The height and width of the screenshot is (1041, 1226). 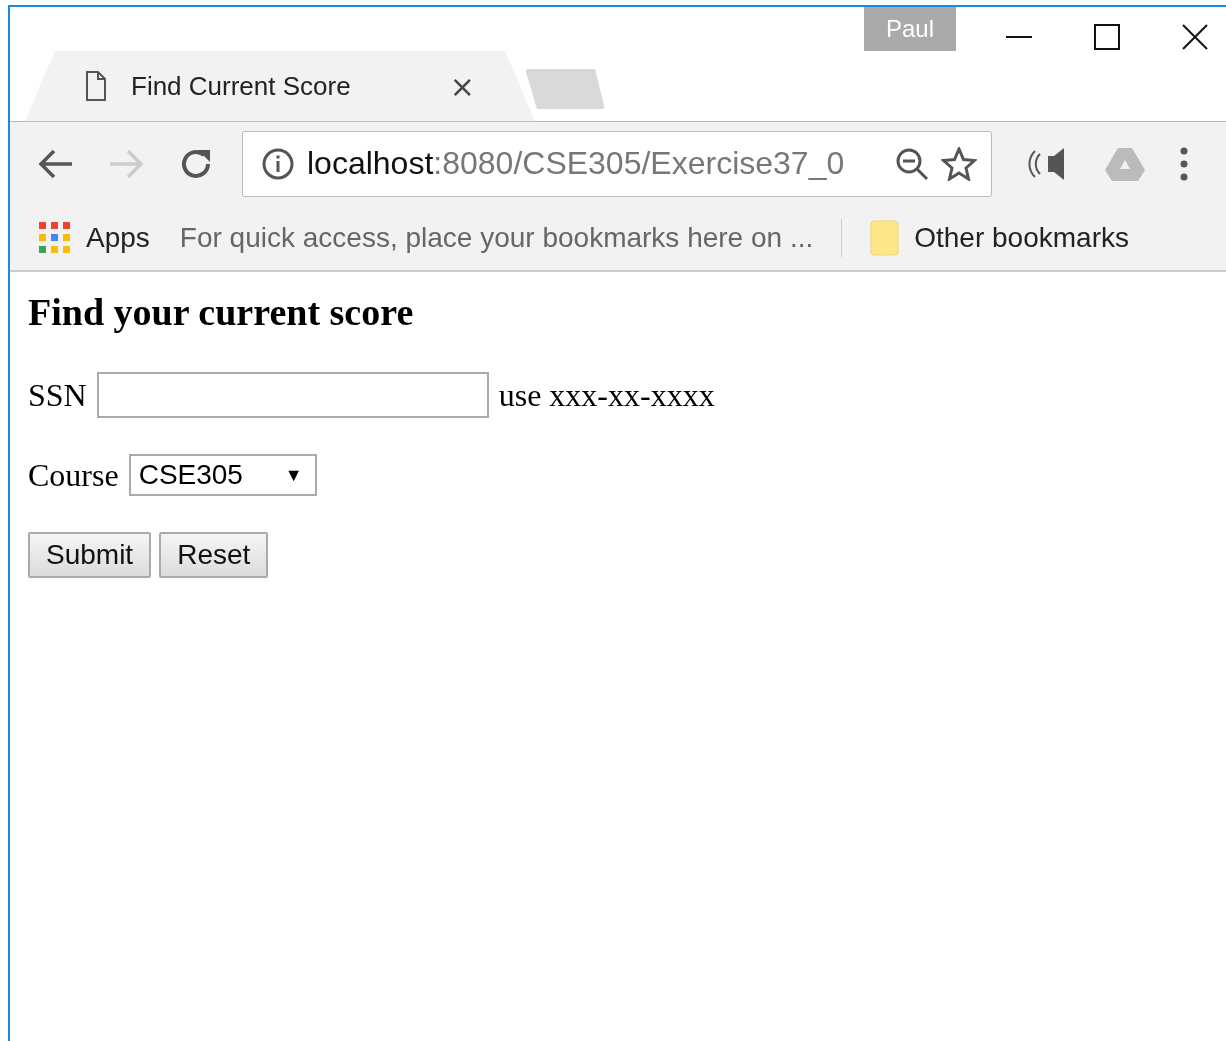 I want to click on minimize-icon, so click(x=1019, y=37).